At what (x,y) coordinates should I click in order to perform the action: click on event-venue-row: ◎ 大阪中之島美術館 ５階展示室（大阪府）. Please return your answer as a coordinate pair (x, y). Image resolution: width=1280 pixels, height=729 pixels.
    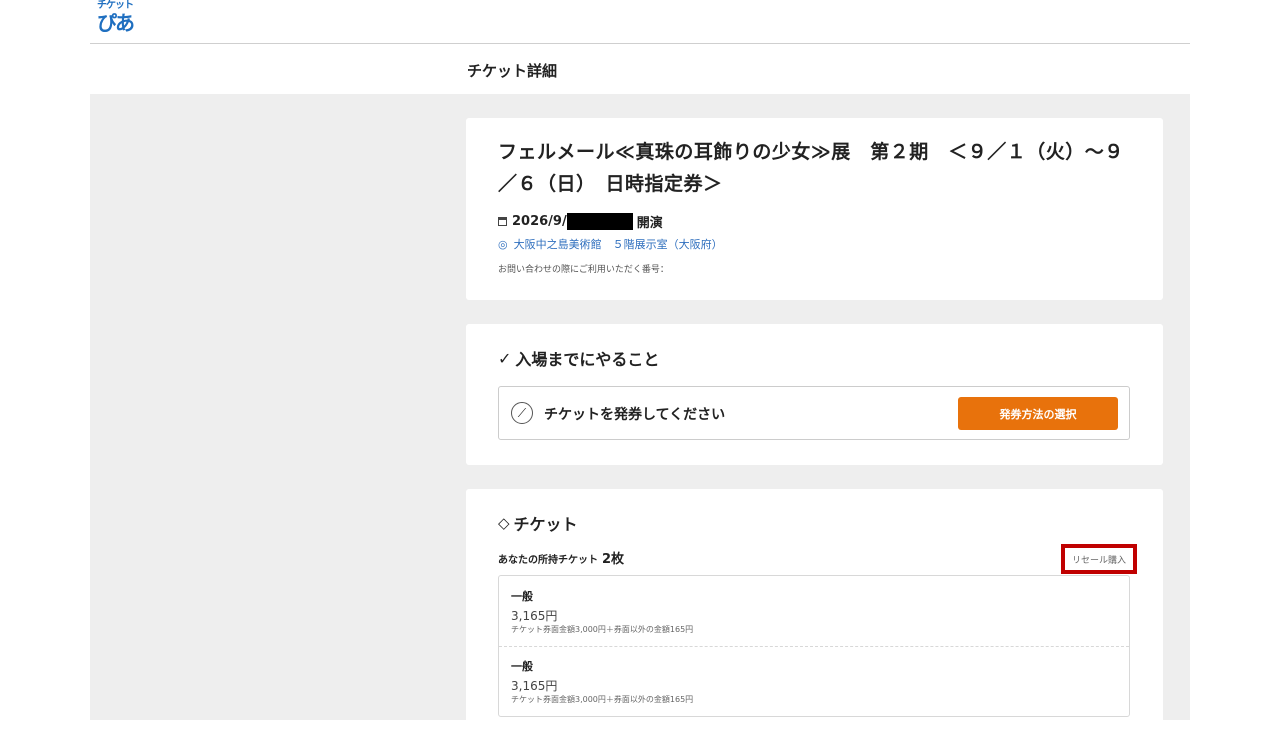
    Looking at the image, I should click on (610, 244).